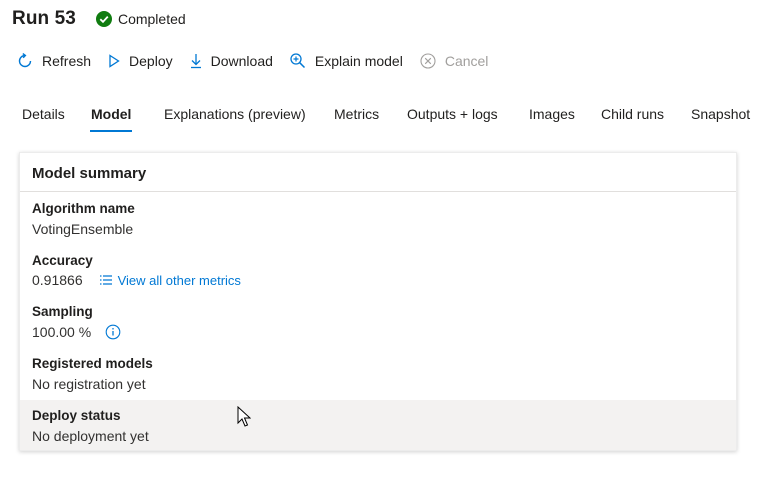 This screenshot has width=779, height=491. What do you see at coordinates (83, 208) in the screenshot?
I see `algorithm-label: Algorithm name` at bounding box center [83, 208].